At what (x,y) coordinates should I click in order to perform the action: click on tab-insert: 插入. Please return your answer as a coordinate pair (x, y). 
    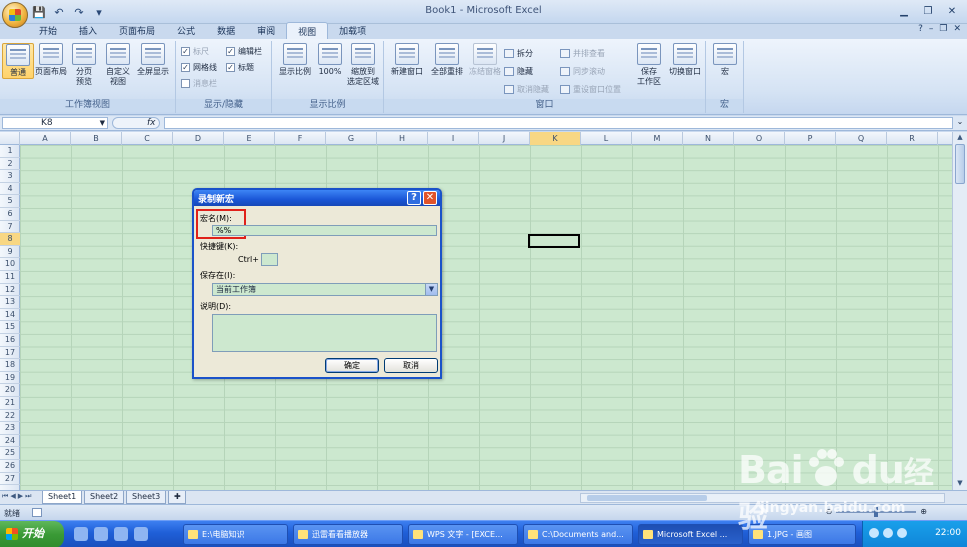
    Looking at the image, I should click on (88, 30).